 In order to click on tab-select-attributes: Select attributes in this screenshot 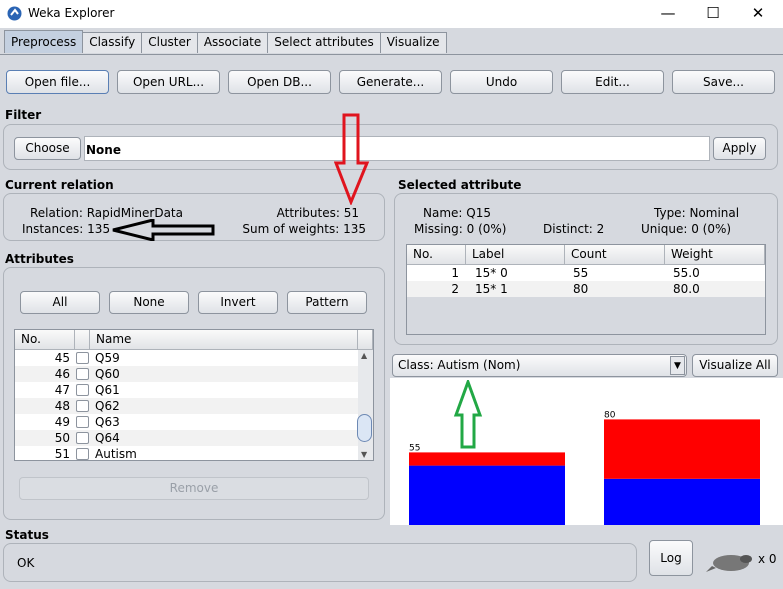, I will do `click(324, 42)`.